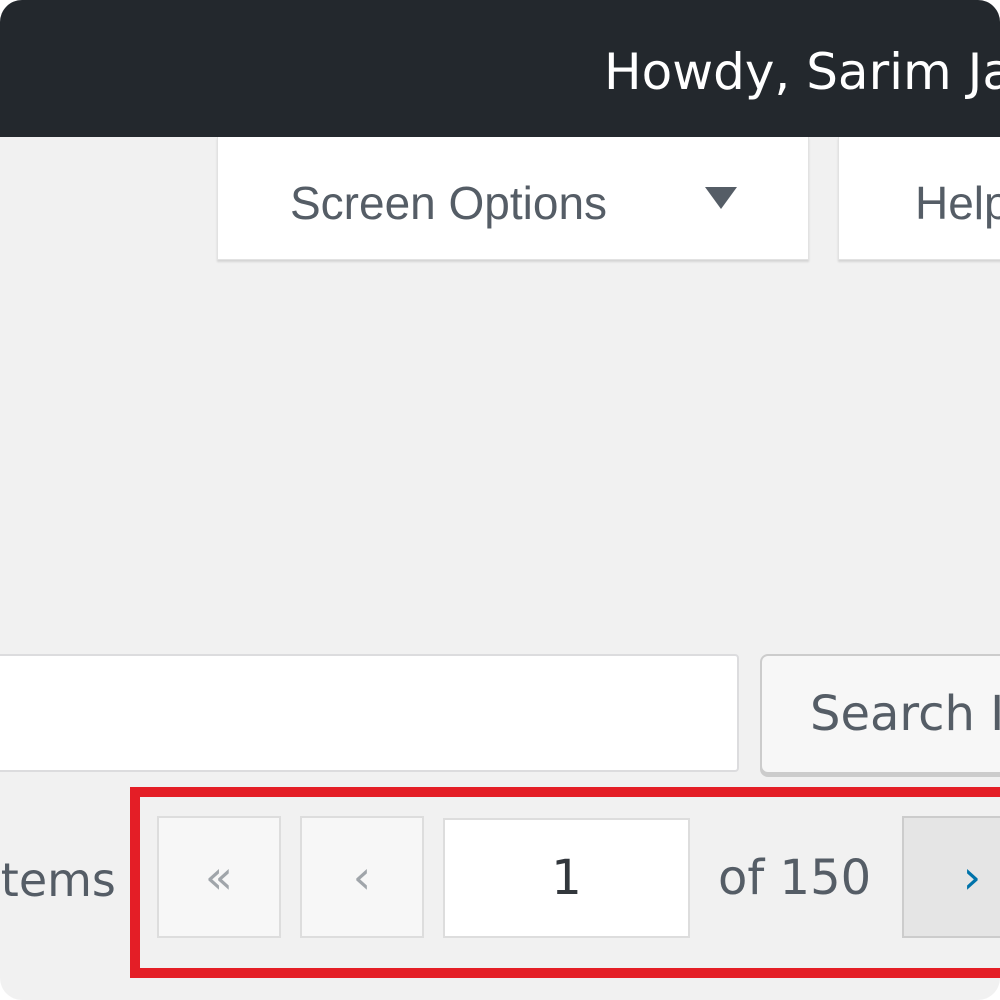 Image resolution: width=1000 pixels, height=1000 pixels. I want to click on howdy-user-menu: Howdy, Sarim Ja, so click(802, 72).